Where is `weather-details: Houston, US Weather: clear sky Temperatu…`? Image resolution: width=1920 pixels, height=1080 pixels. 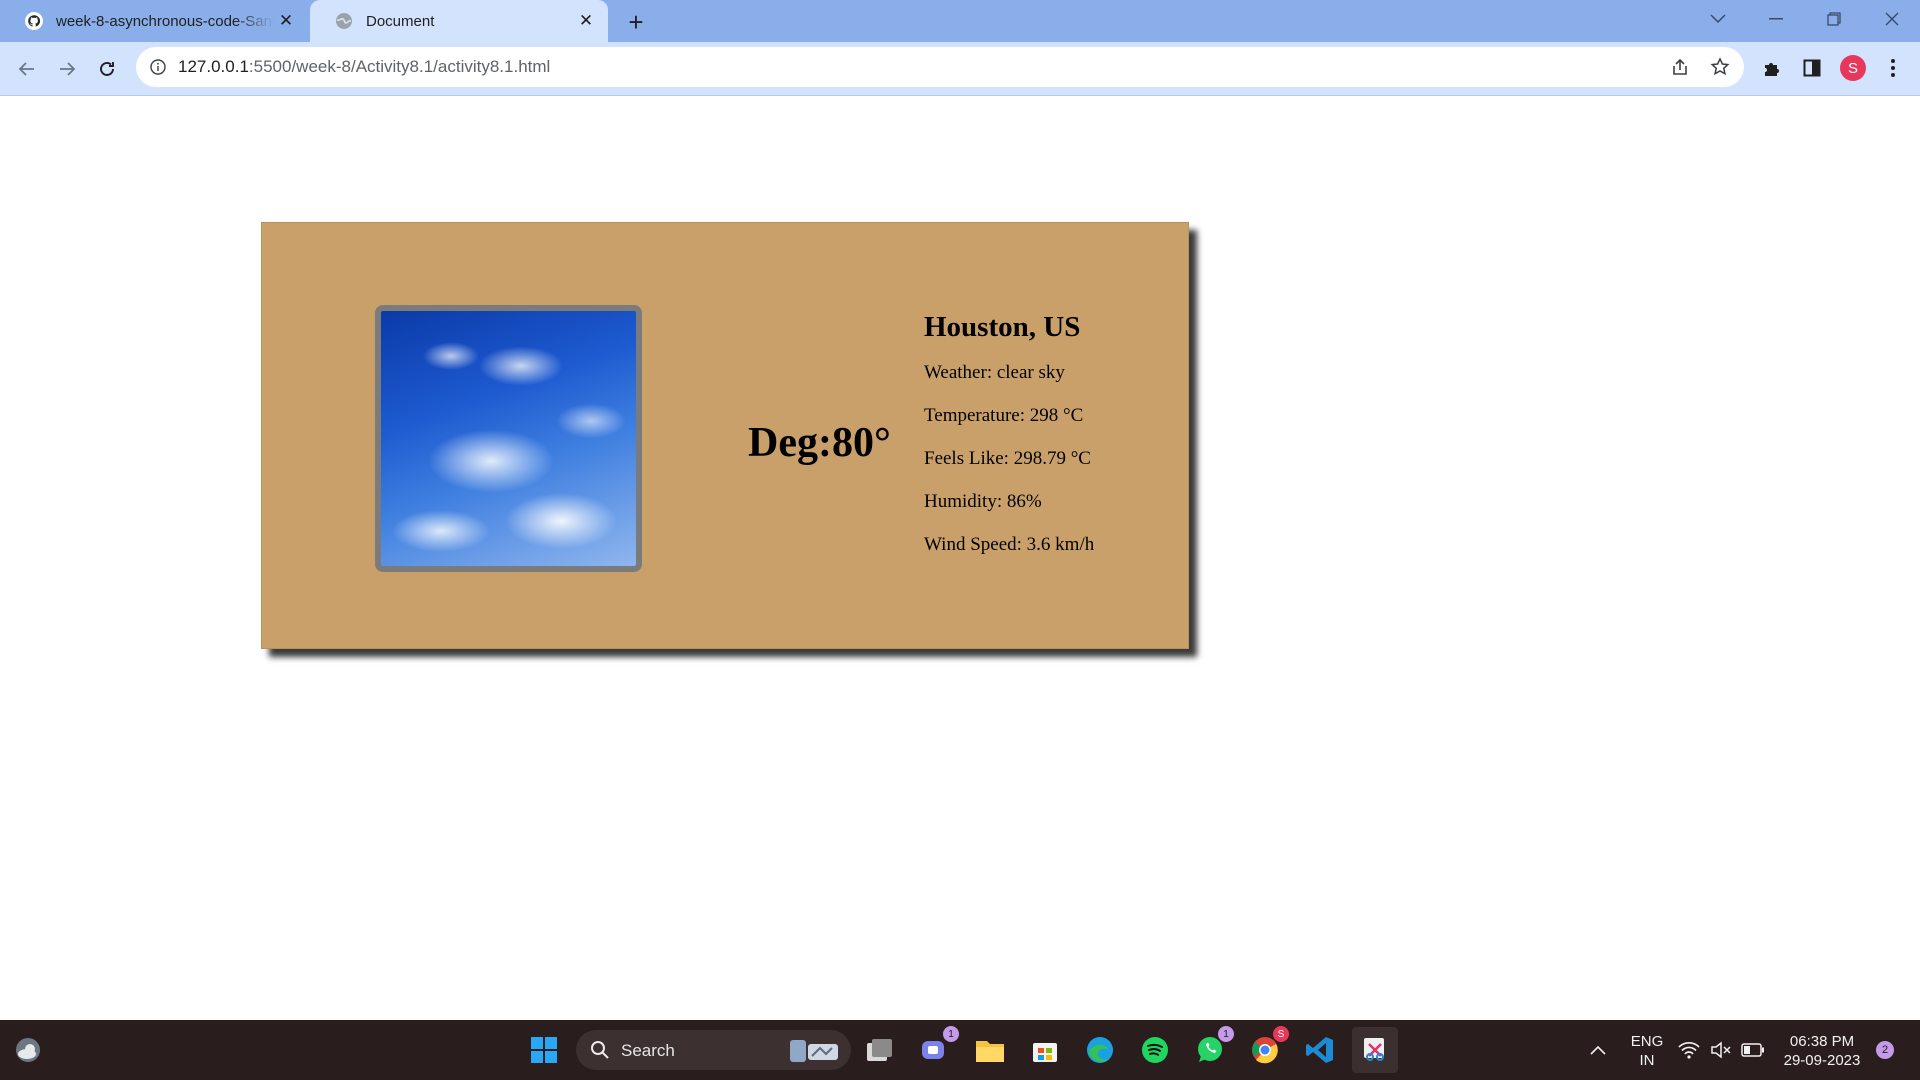
weather-details: Houston, US Weather: clear sky Temperatu… is located at coordinates (1009, 444).